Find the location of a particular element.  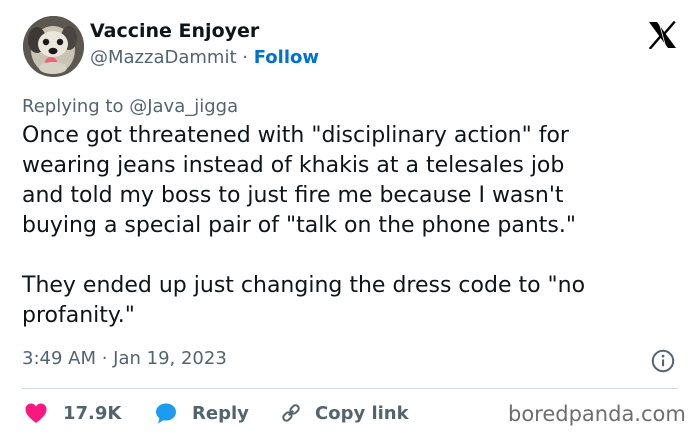

dog-avatar-image is located at coordinates (53, 46).